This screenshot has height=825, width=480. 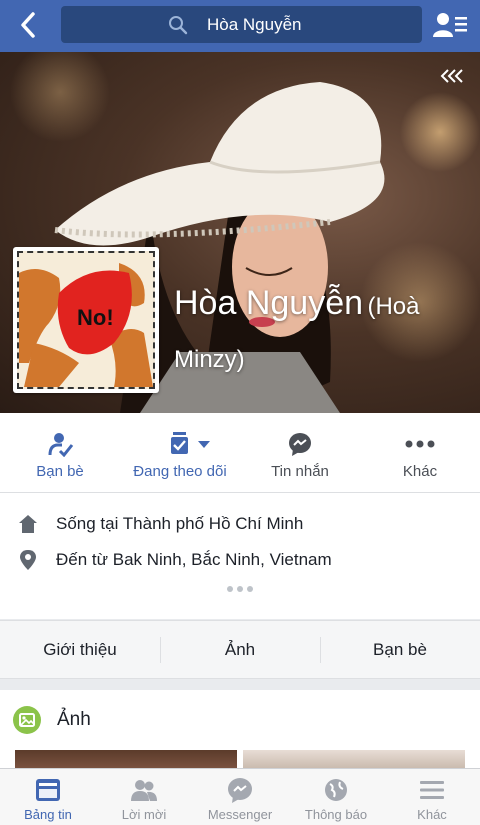 What do you see at coordinates (453, 76) in the screenshot?
I see `collapse-chevrons-icon` at bounding box center [453, 76].